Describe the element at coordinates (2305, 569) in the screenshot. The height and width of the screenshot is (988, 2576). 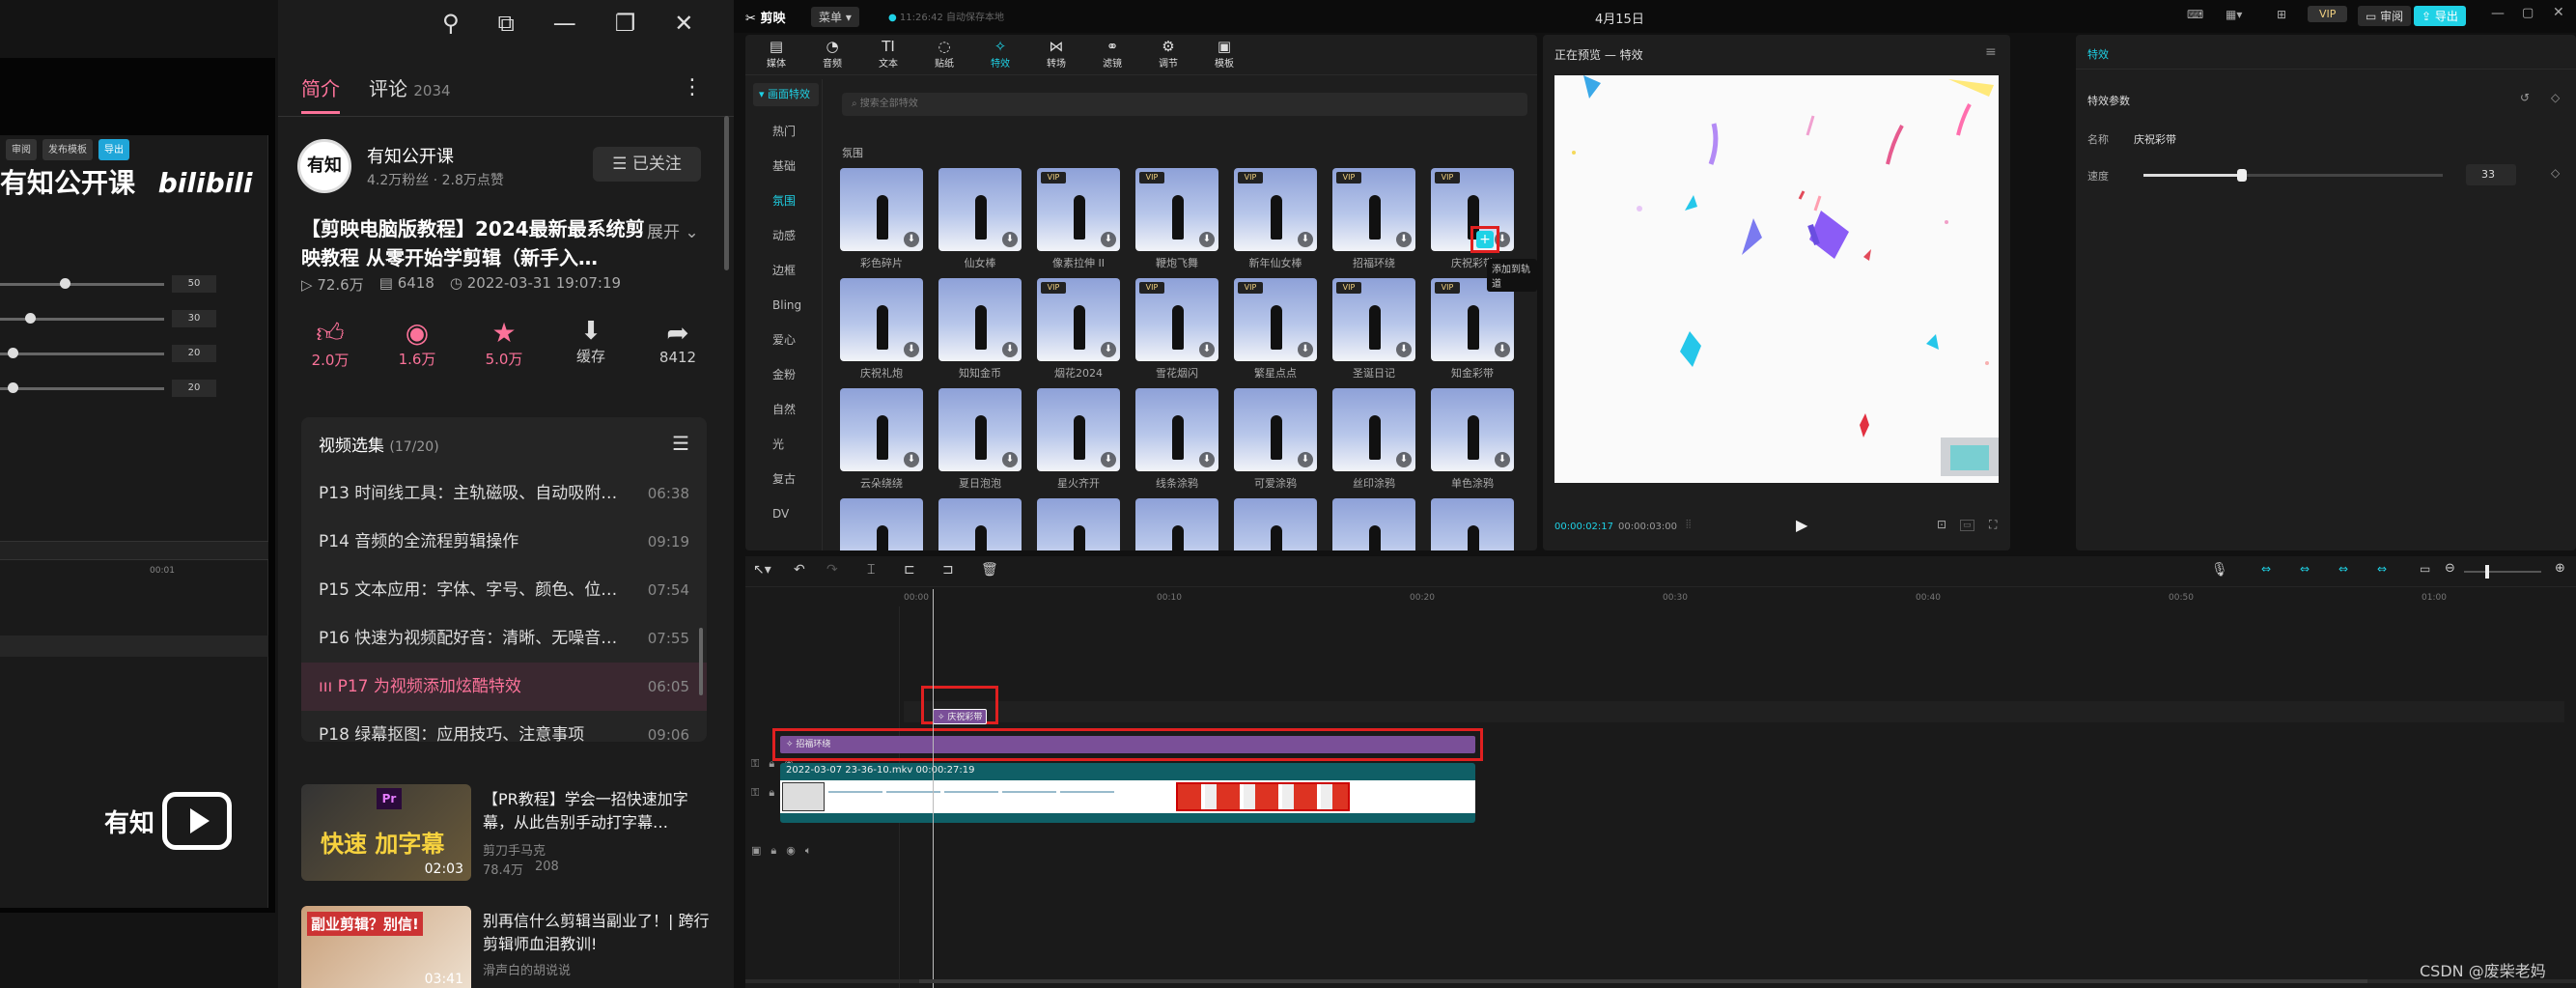
I see `auto-snap-icon: ⇔` at that location.